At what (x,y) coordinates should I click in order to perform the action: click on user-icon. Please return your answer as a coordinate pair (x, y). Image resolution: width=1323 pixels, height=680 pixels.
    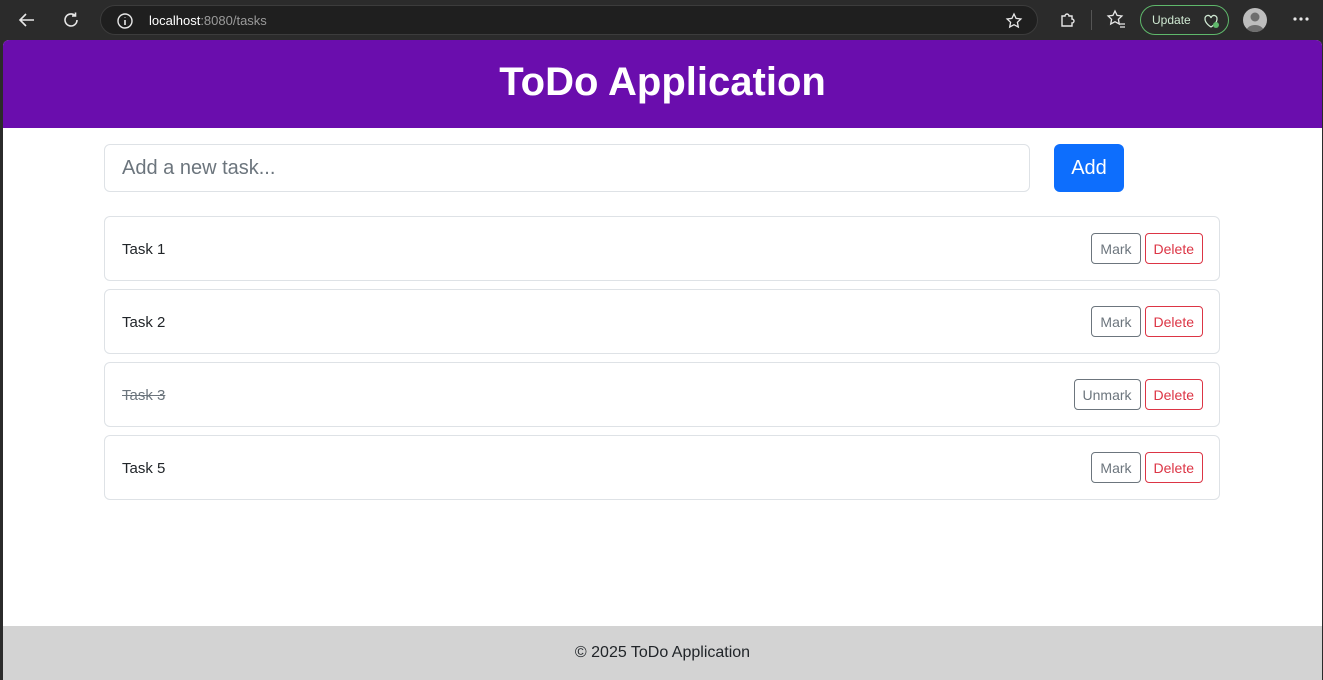
    Looking at the image, I should click on (1255, 22).